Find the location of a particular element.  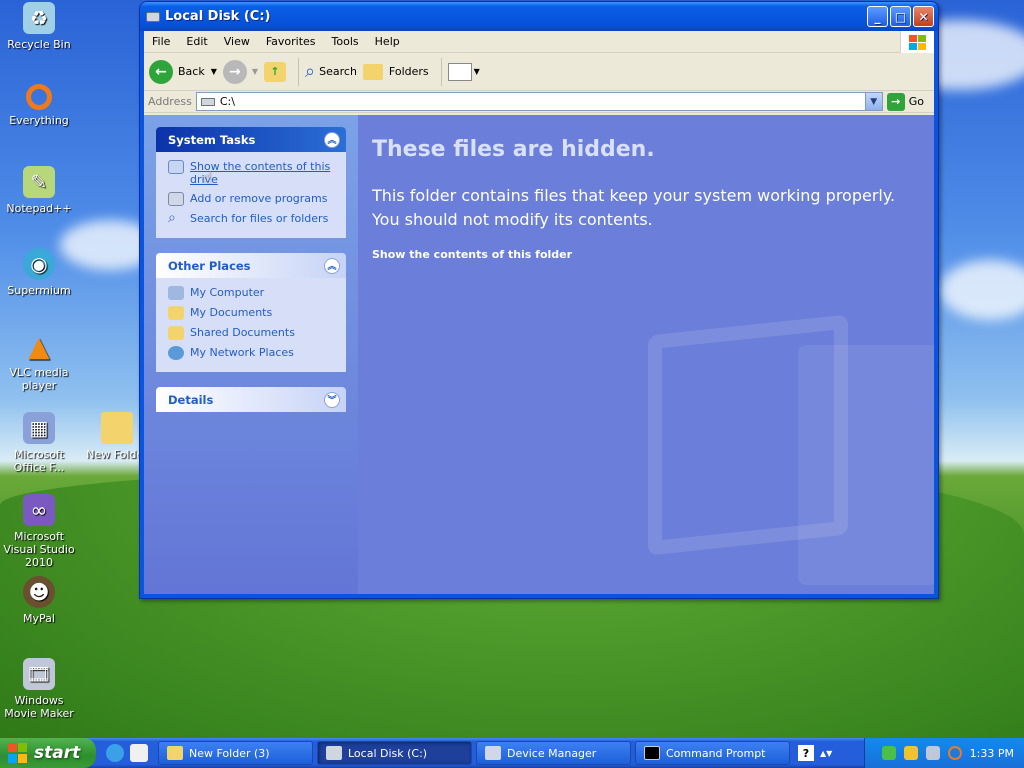

go-button: → Go is located at coordinates (905, 101).